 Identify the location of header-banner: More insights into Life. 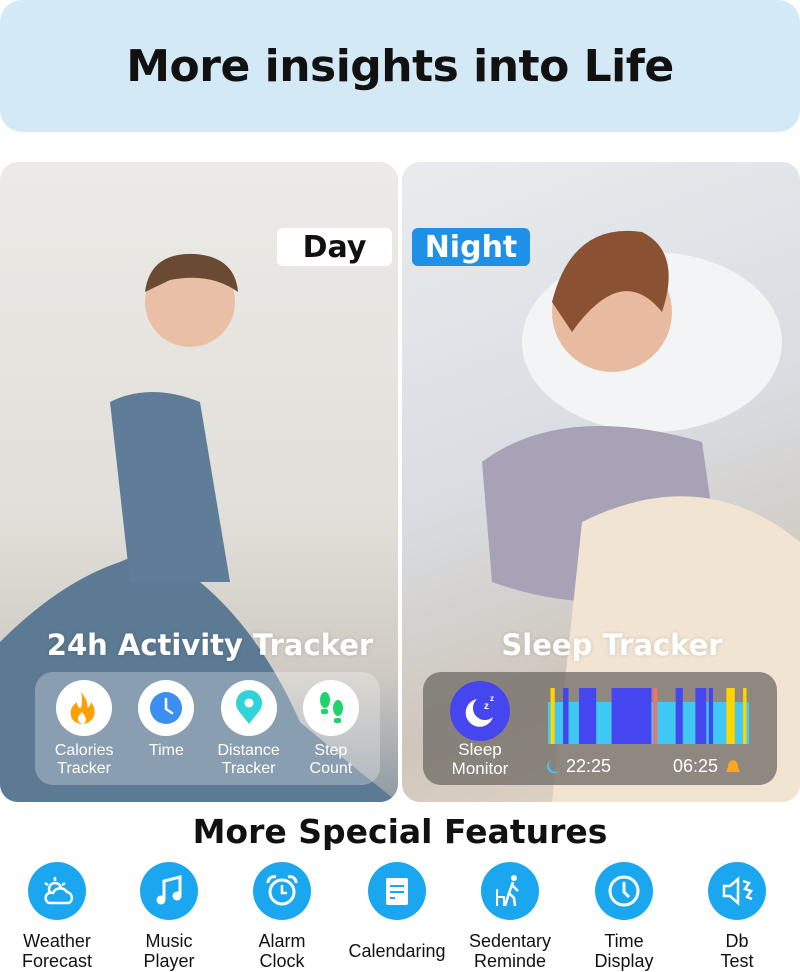
(400, 66).